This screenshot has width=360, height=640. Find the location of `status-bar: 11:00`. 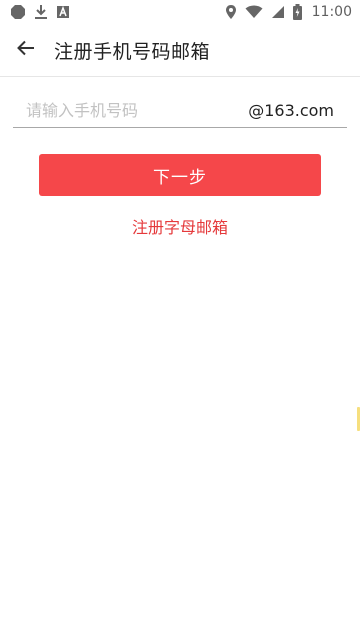

status-bar: 11:00 is located at coordinates (180, 12).